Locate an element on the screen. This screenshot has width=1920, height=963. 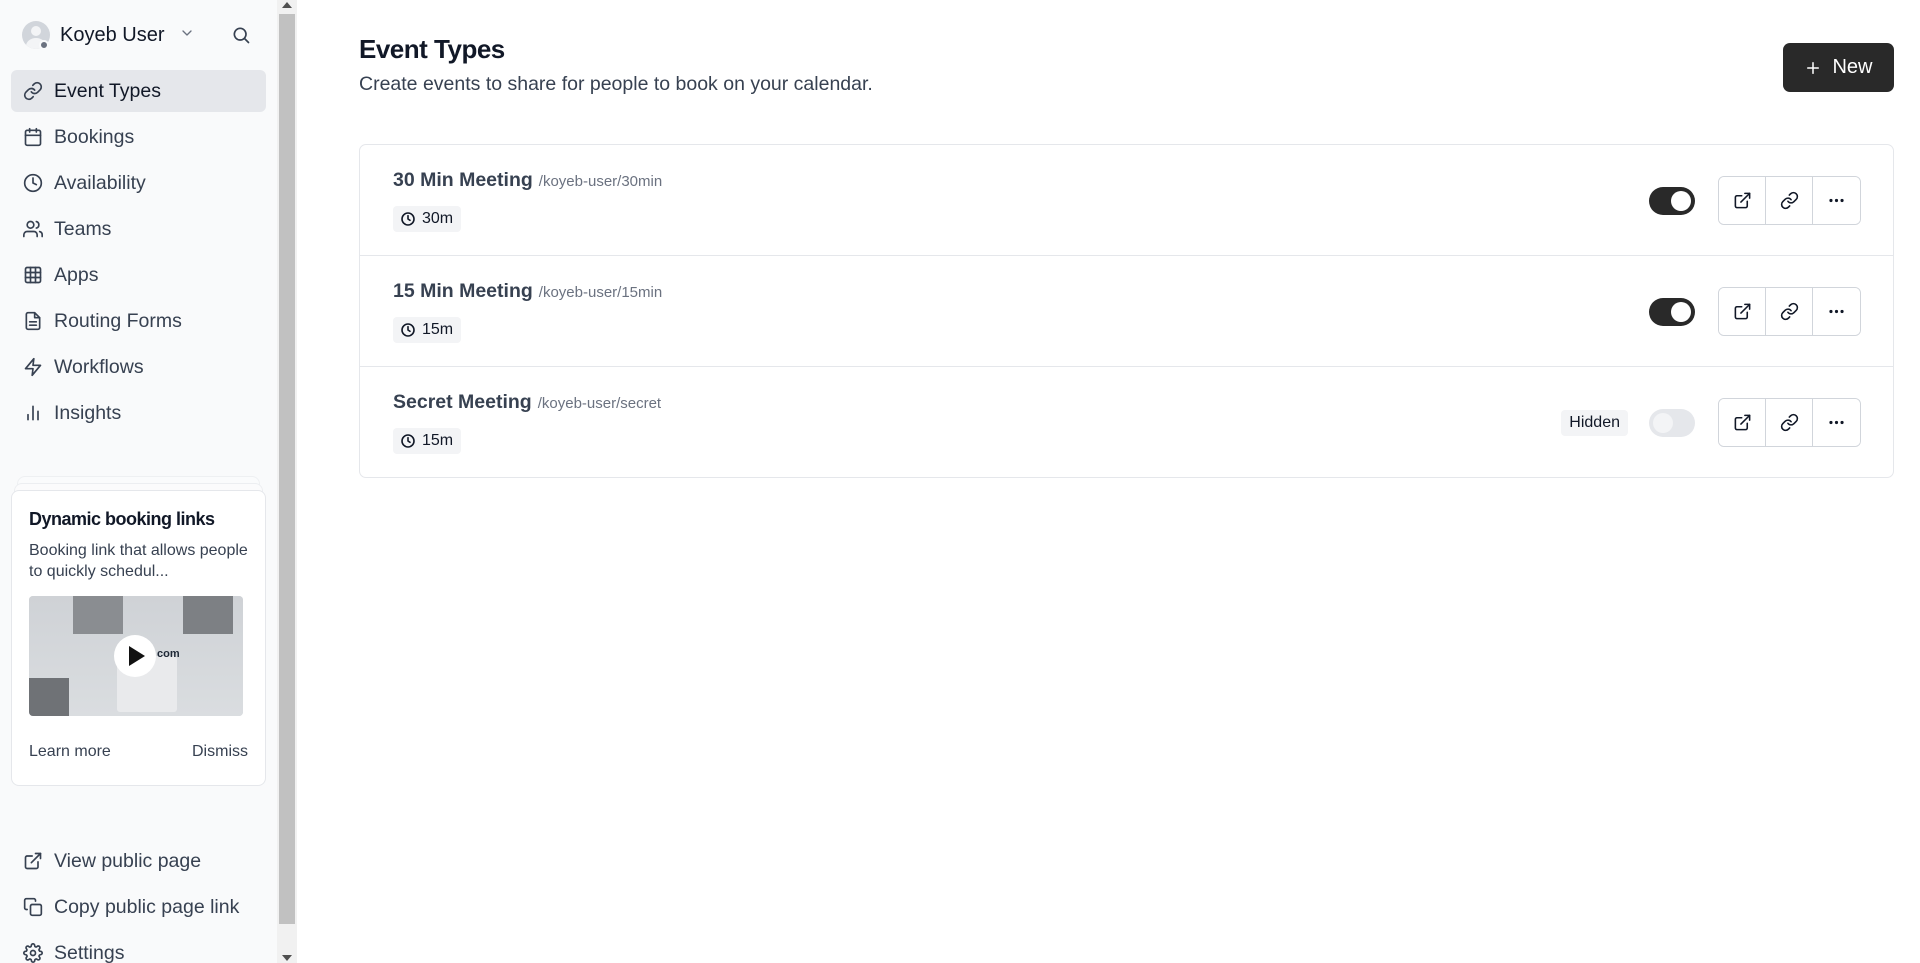
sidebar-item-availability: Availability is located at coordinates (138, 183).